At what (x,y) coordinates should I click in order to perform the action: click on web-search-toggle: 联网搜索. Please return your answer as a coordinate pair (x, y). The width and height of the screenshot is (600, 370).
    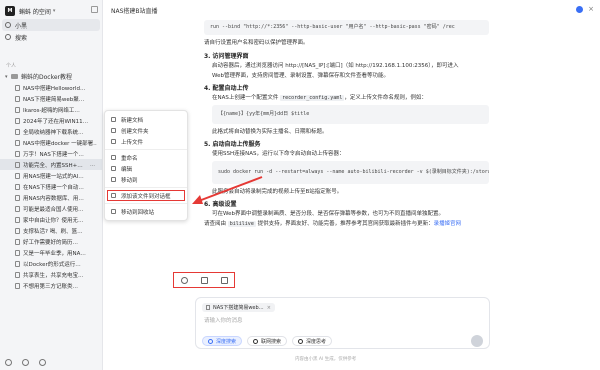
    Looking at the image, I should click on (267, 341).